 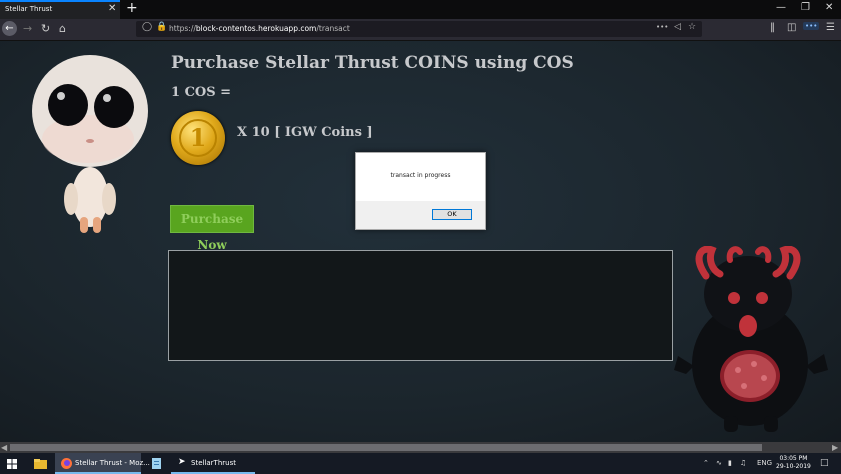 I want to click on coin-amount-label: X 10 [ IGW Coins ], so click(x=305, y=132).